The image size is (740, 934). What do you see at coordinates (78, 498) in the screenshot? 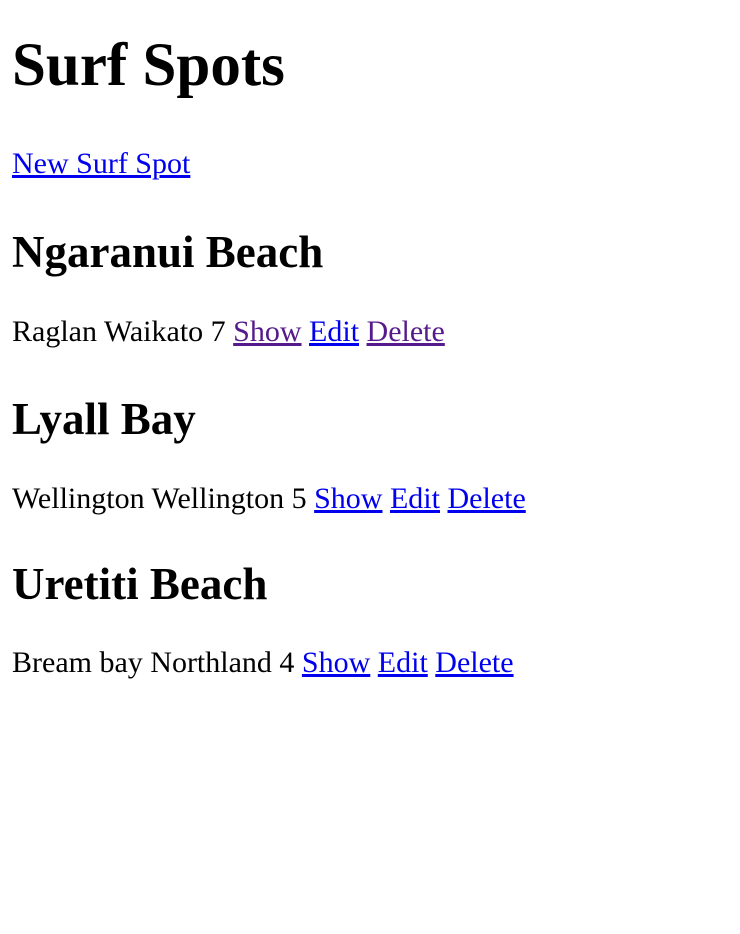
I see `spot-town: Wellington` at bounding box center [78, 498].